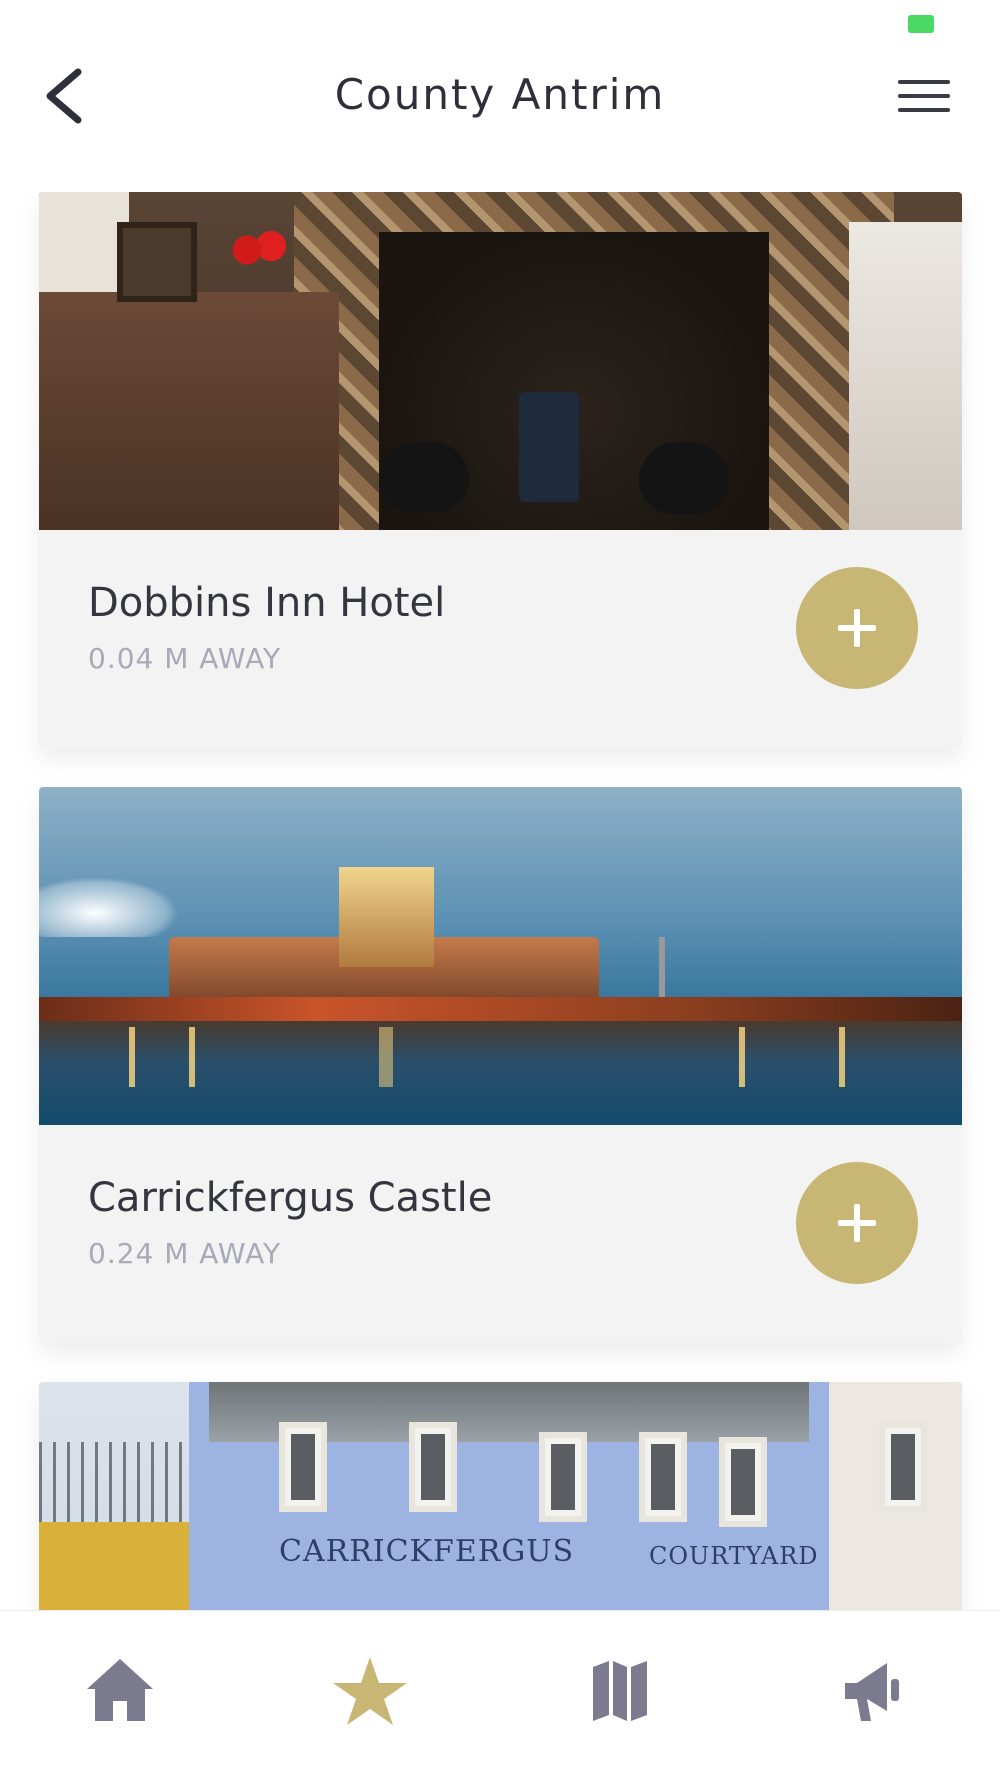 This screenshot has width=1000, height=1778. I want to click on building-sign: COURTYARD, so click(734, 1556).